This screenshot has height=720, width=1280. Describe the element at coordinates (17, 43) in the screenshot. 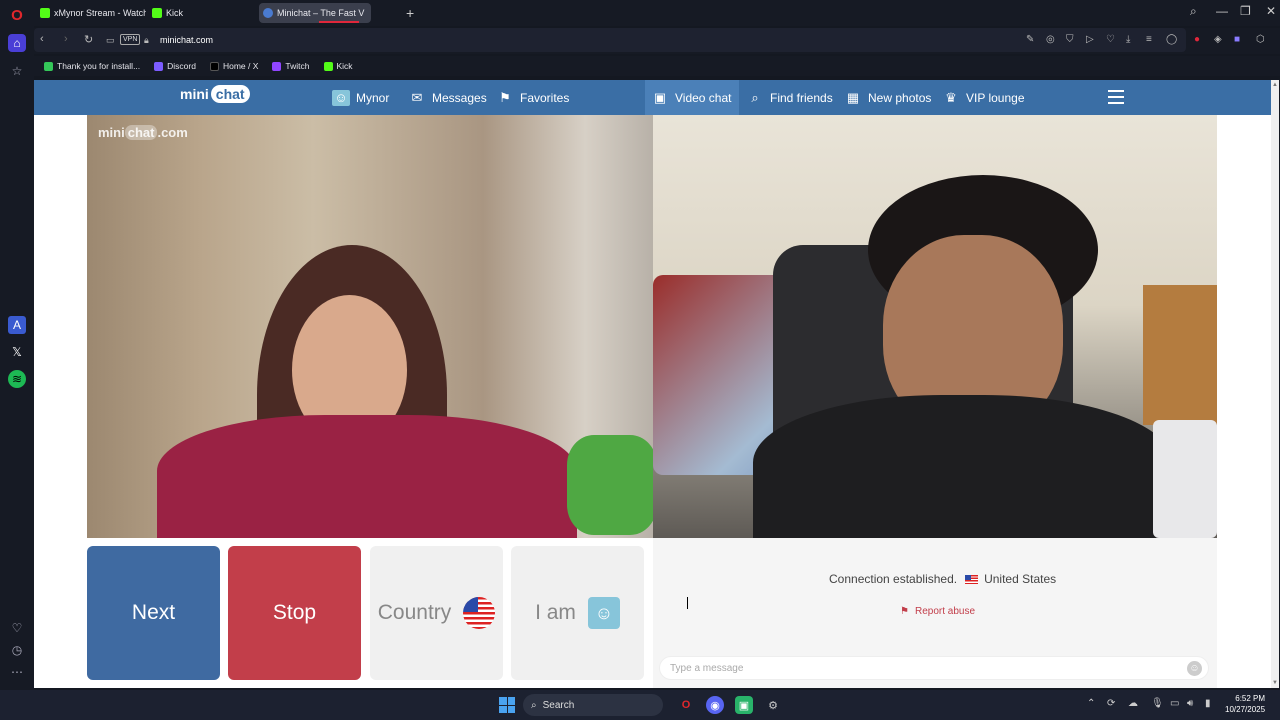

I see `home-icon: ⌂` at that location.